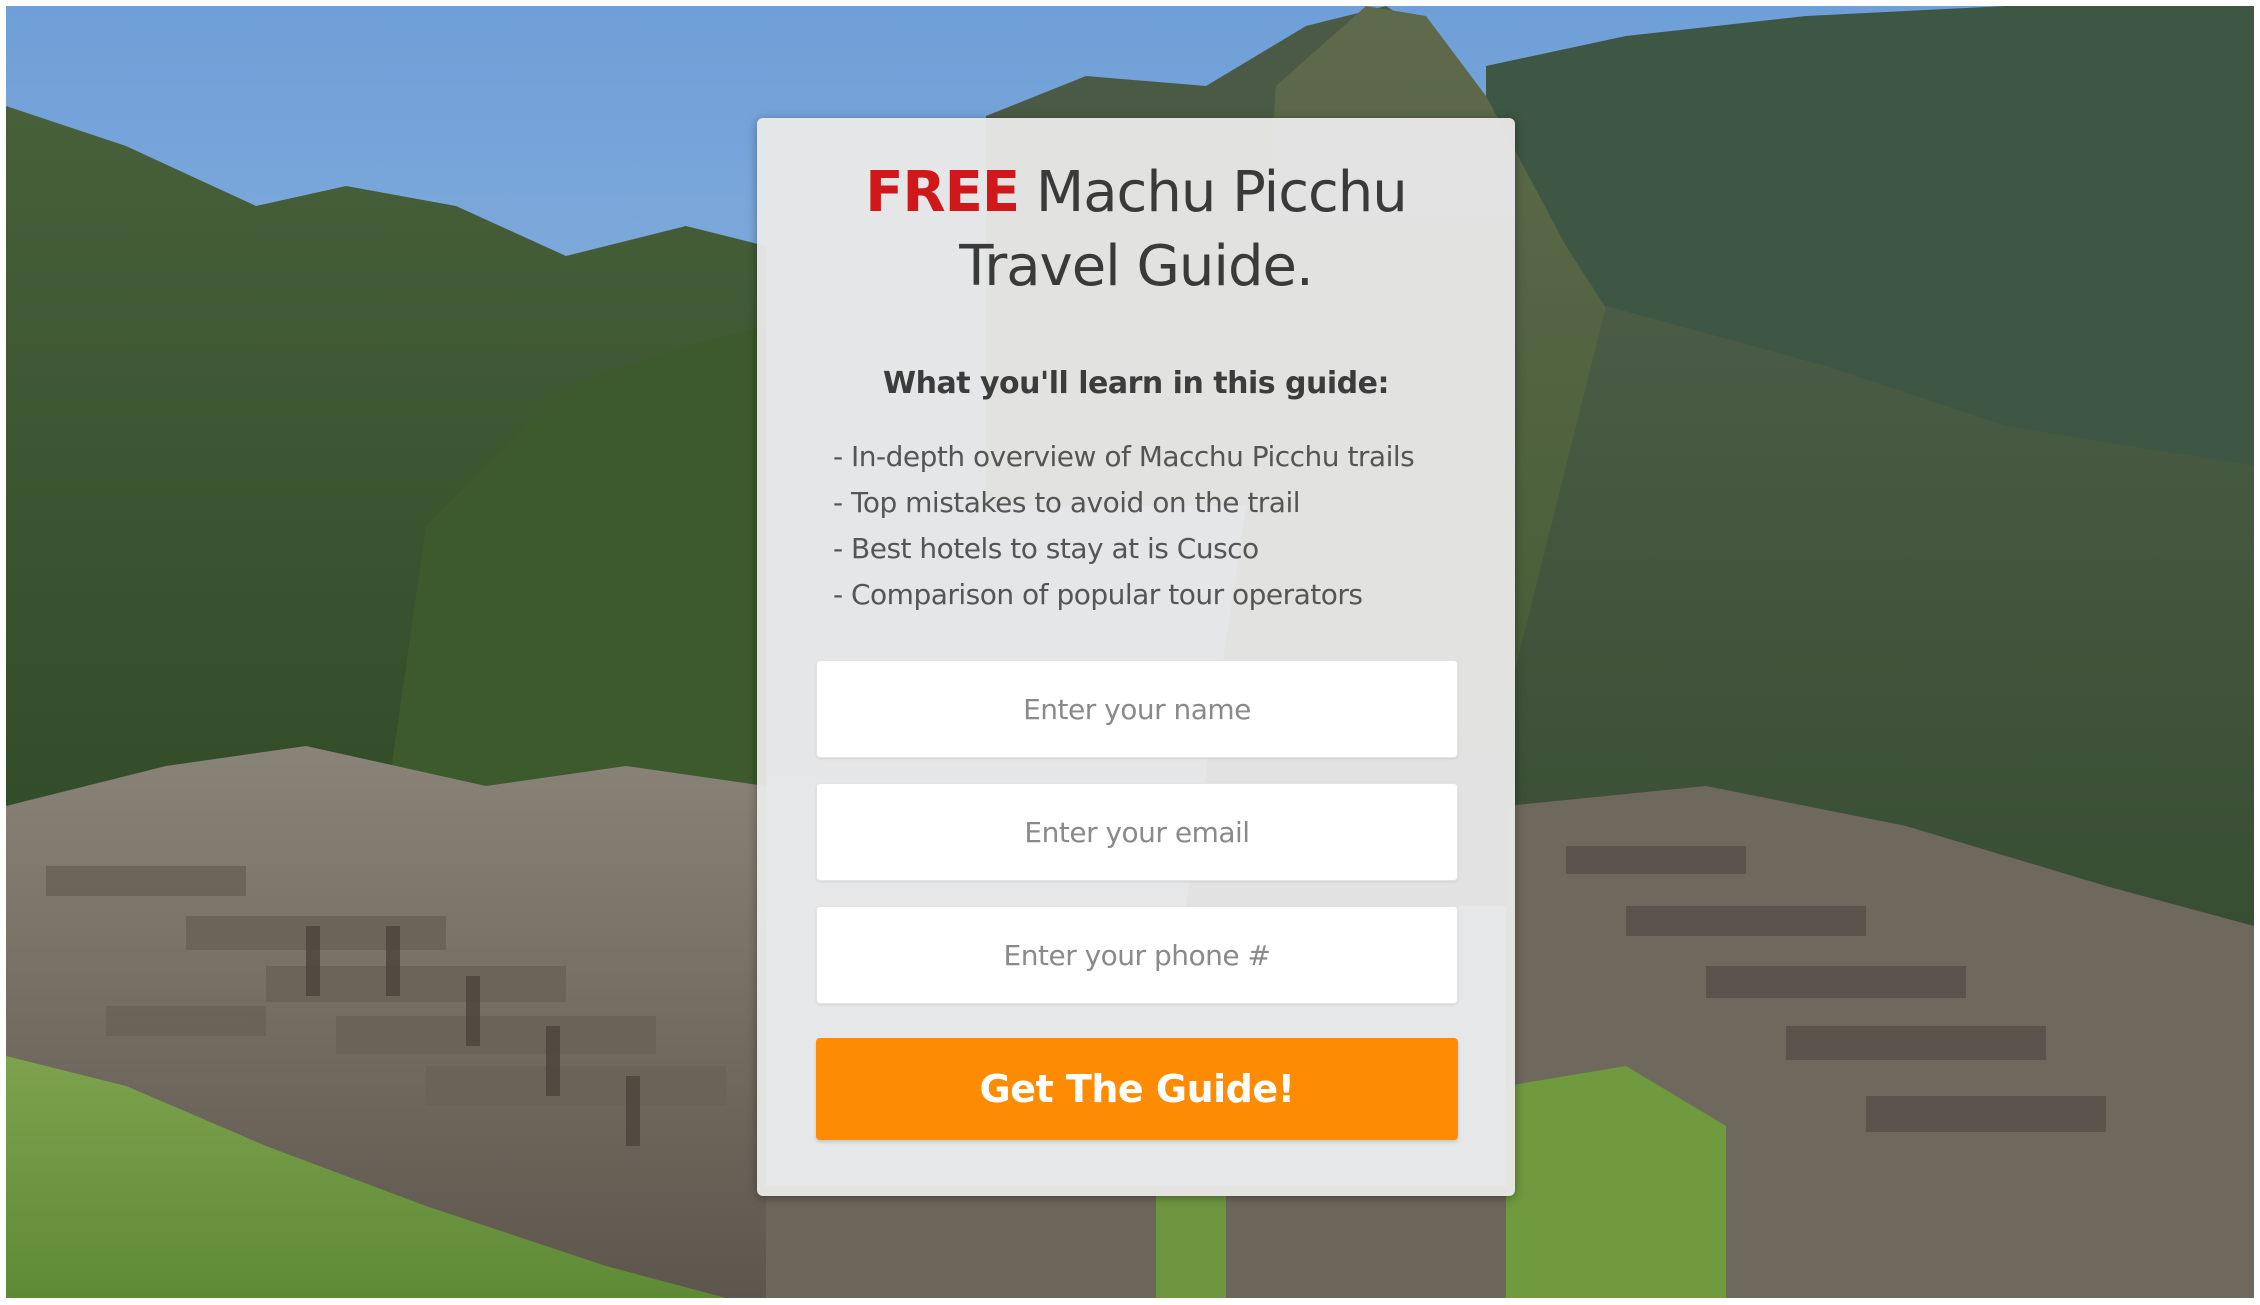  Describe the element at coordinates (1221, 192) in the screenshot. I see `headline-line1: Machu Picchu` at that location.